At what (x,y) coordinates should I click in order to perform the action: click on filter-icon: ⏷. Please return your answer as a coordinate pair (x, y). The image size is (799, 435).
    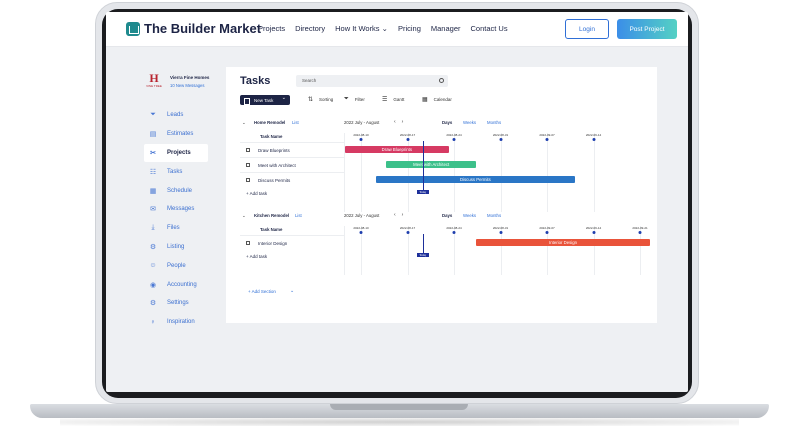
    Looking at the image, I should click on (346, 99).